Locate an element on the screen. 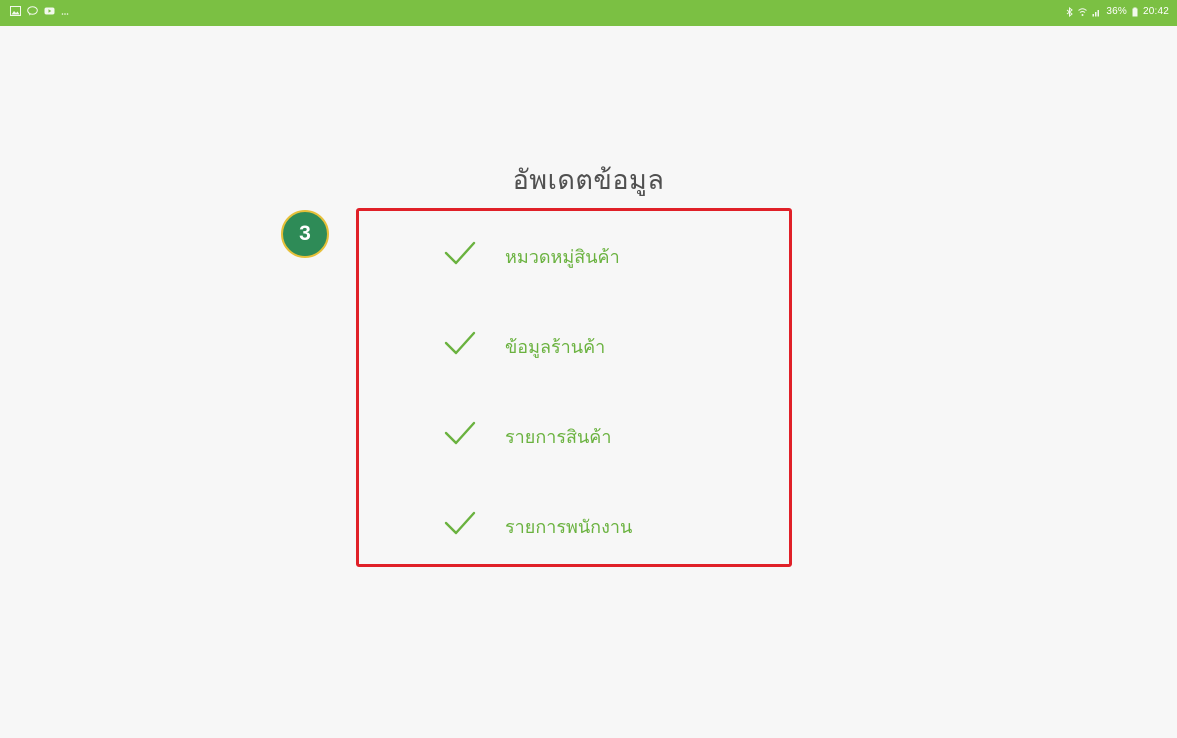  list-item: รายการสินค้า is located at coordinates (608, 457).